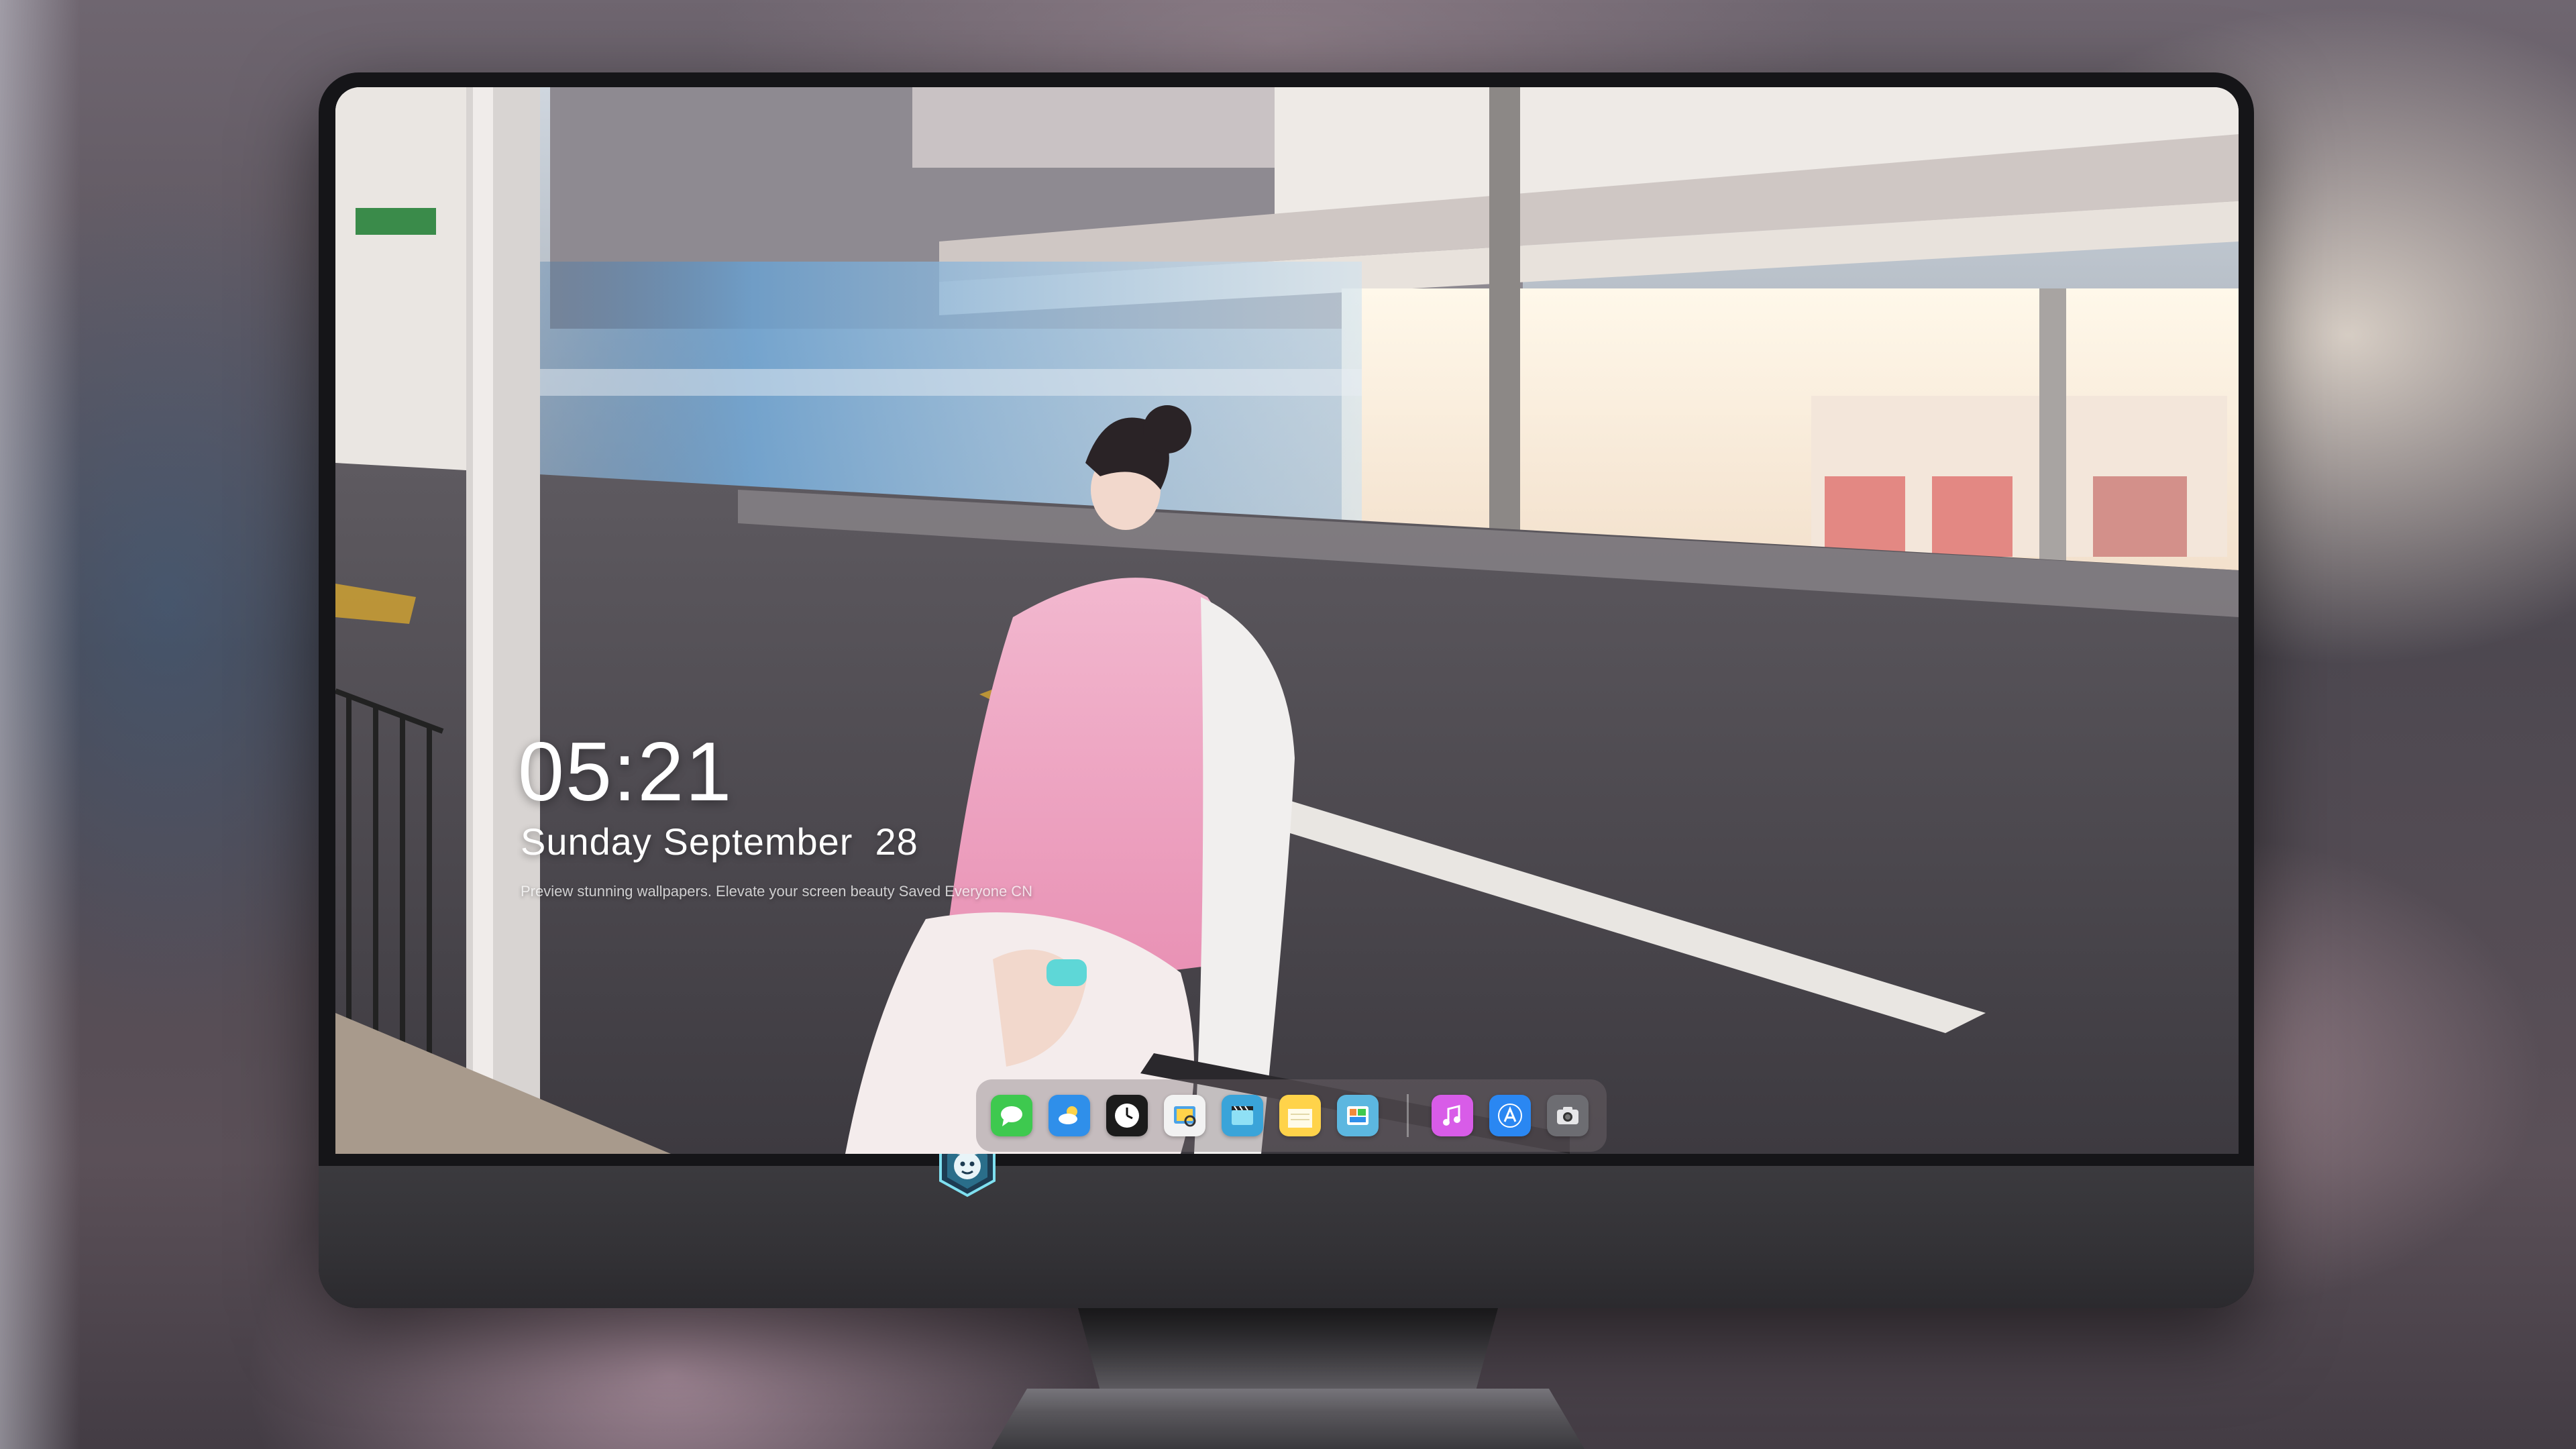 The height and width of the screenshot is (1449, 2576). Describe the element at coordinates (1452, 1115) in the screenshot. I see `music-icon` at that location.